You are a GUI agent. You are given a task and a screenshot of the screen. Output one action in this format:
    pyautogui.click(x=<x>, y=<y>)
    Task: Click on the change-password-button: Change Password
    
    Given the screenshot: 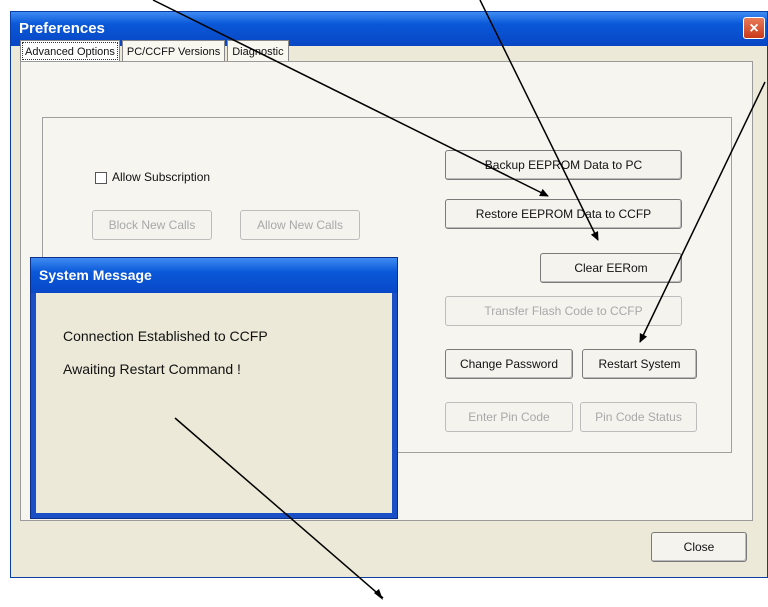 What is the action you would take?
    pyautogui.click(x=509, y=364)
    